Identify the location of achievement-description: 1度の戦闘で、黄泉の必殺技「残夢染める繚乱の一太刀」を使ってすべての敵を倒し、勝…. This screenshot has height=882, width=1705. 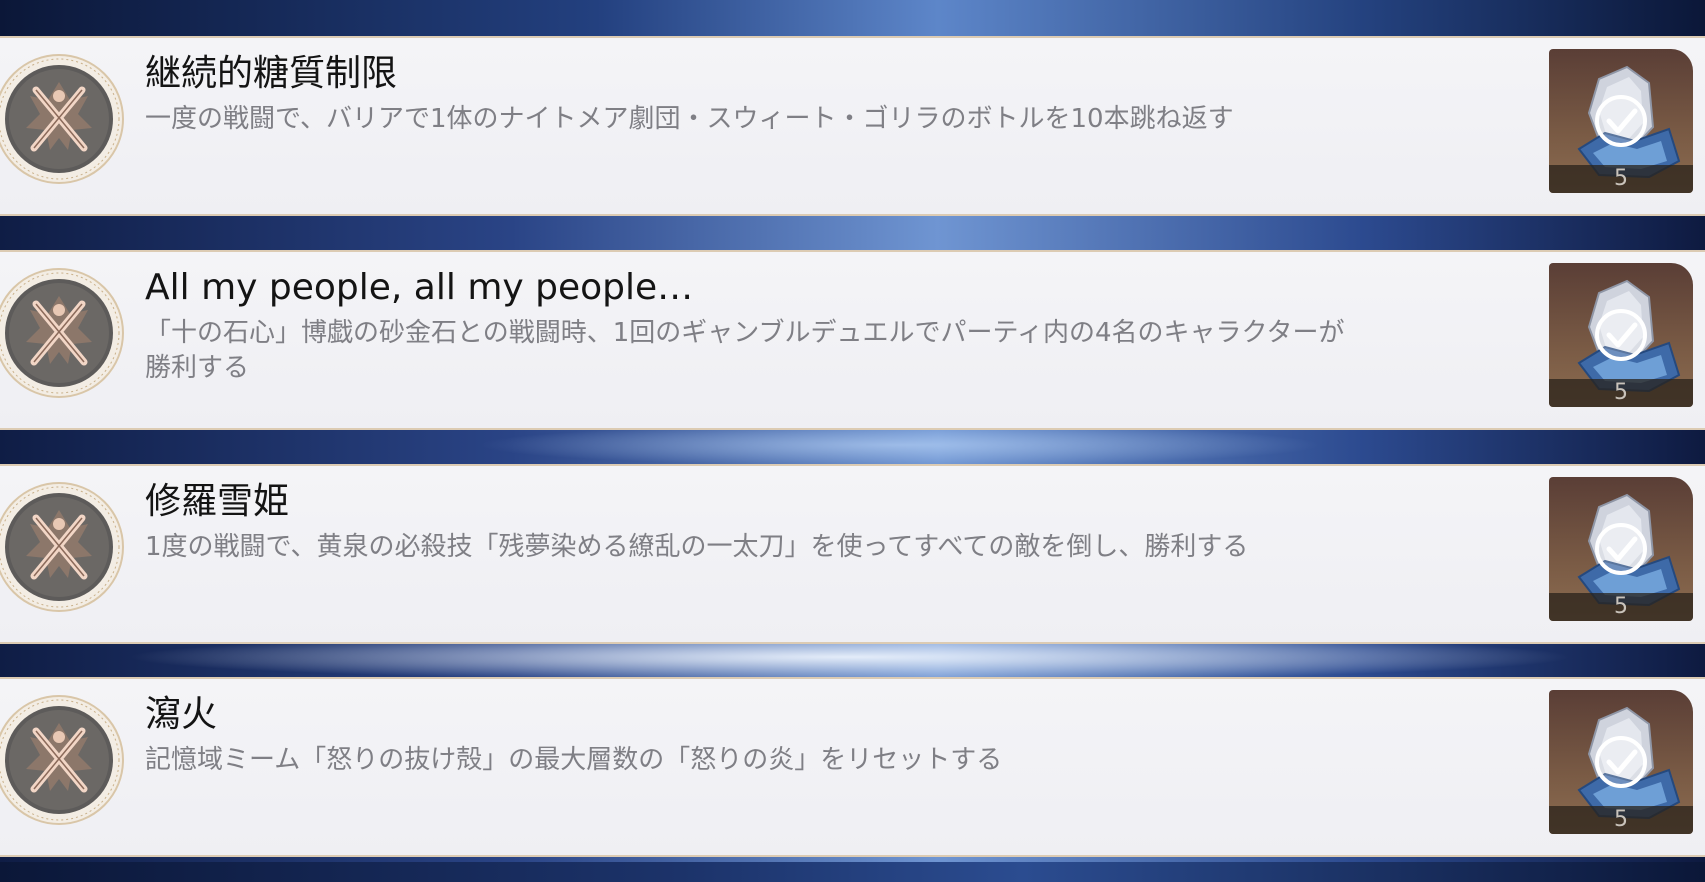
(697, 547).